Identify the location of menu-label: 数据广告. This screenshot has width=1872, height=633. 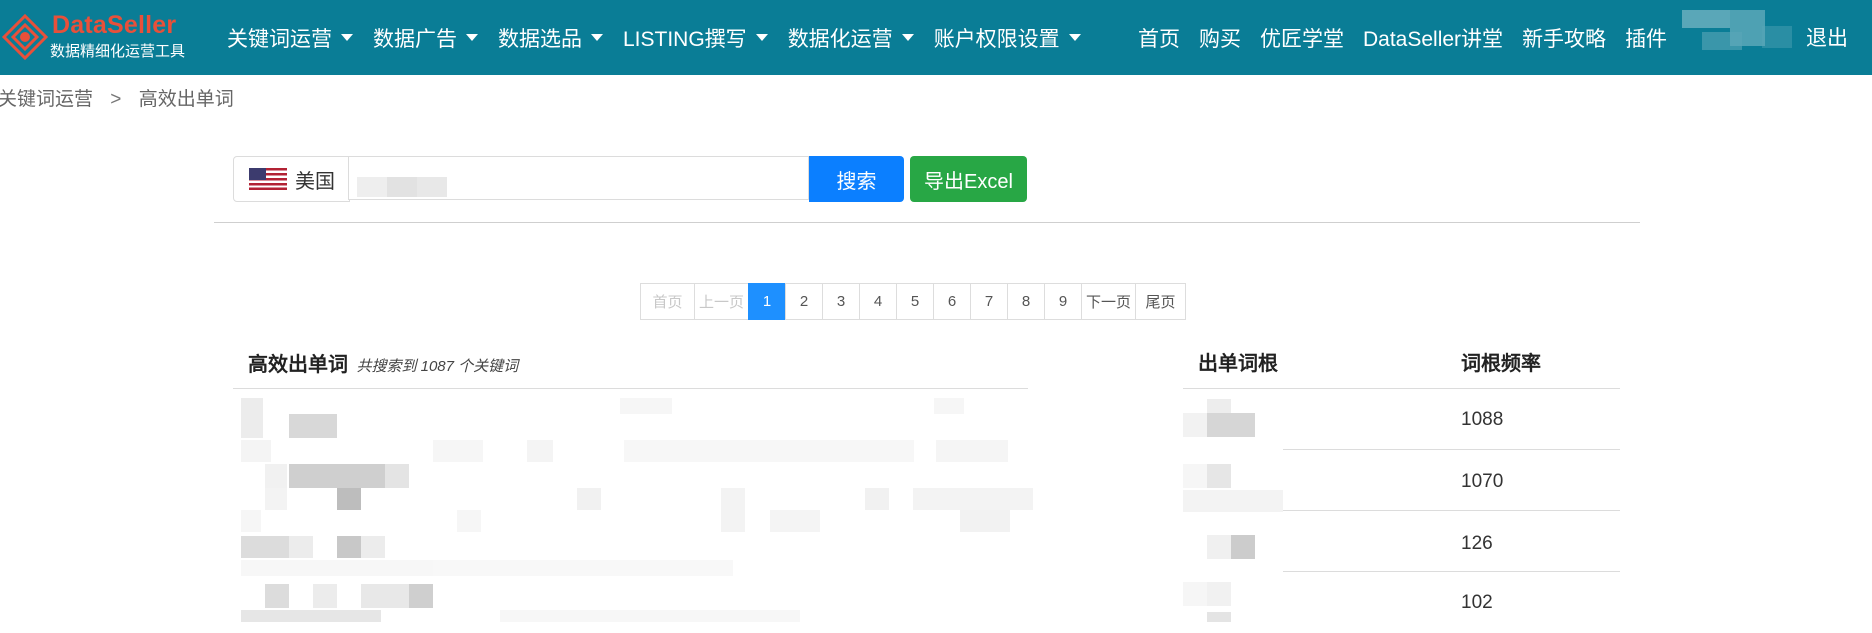
(415, 39).